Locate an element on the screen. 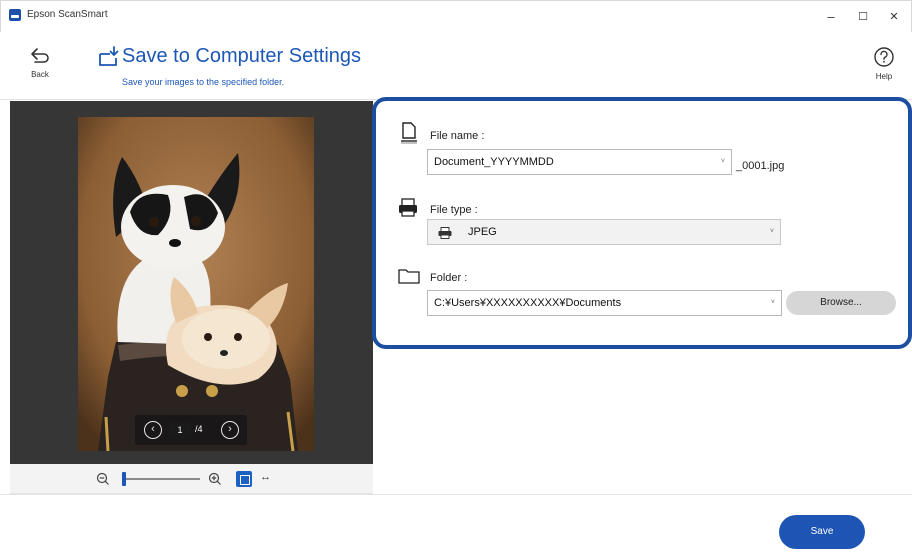 This screenshot has width=912, height=556. close-button: ✕ is located at coordinates (894, 17).